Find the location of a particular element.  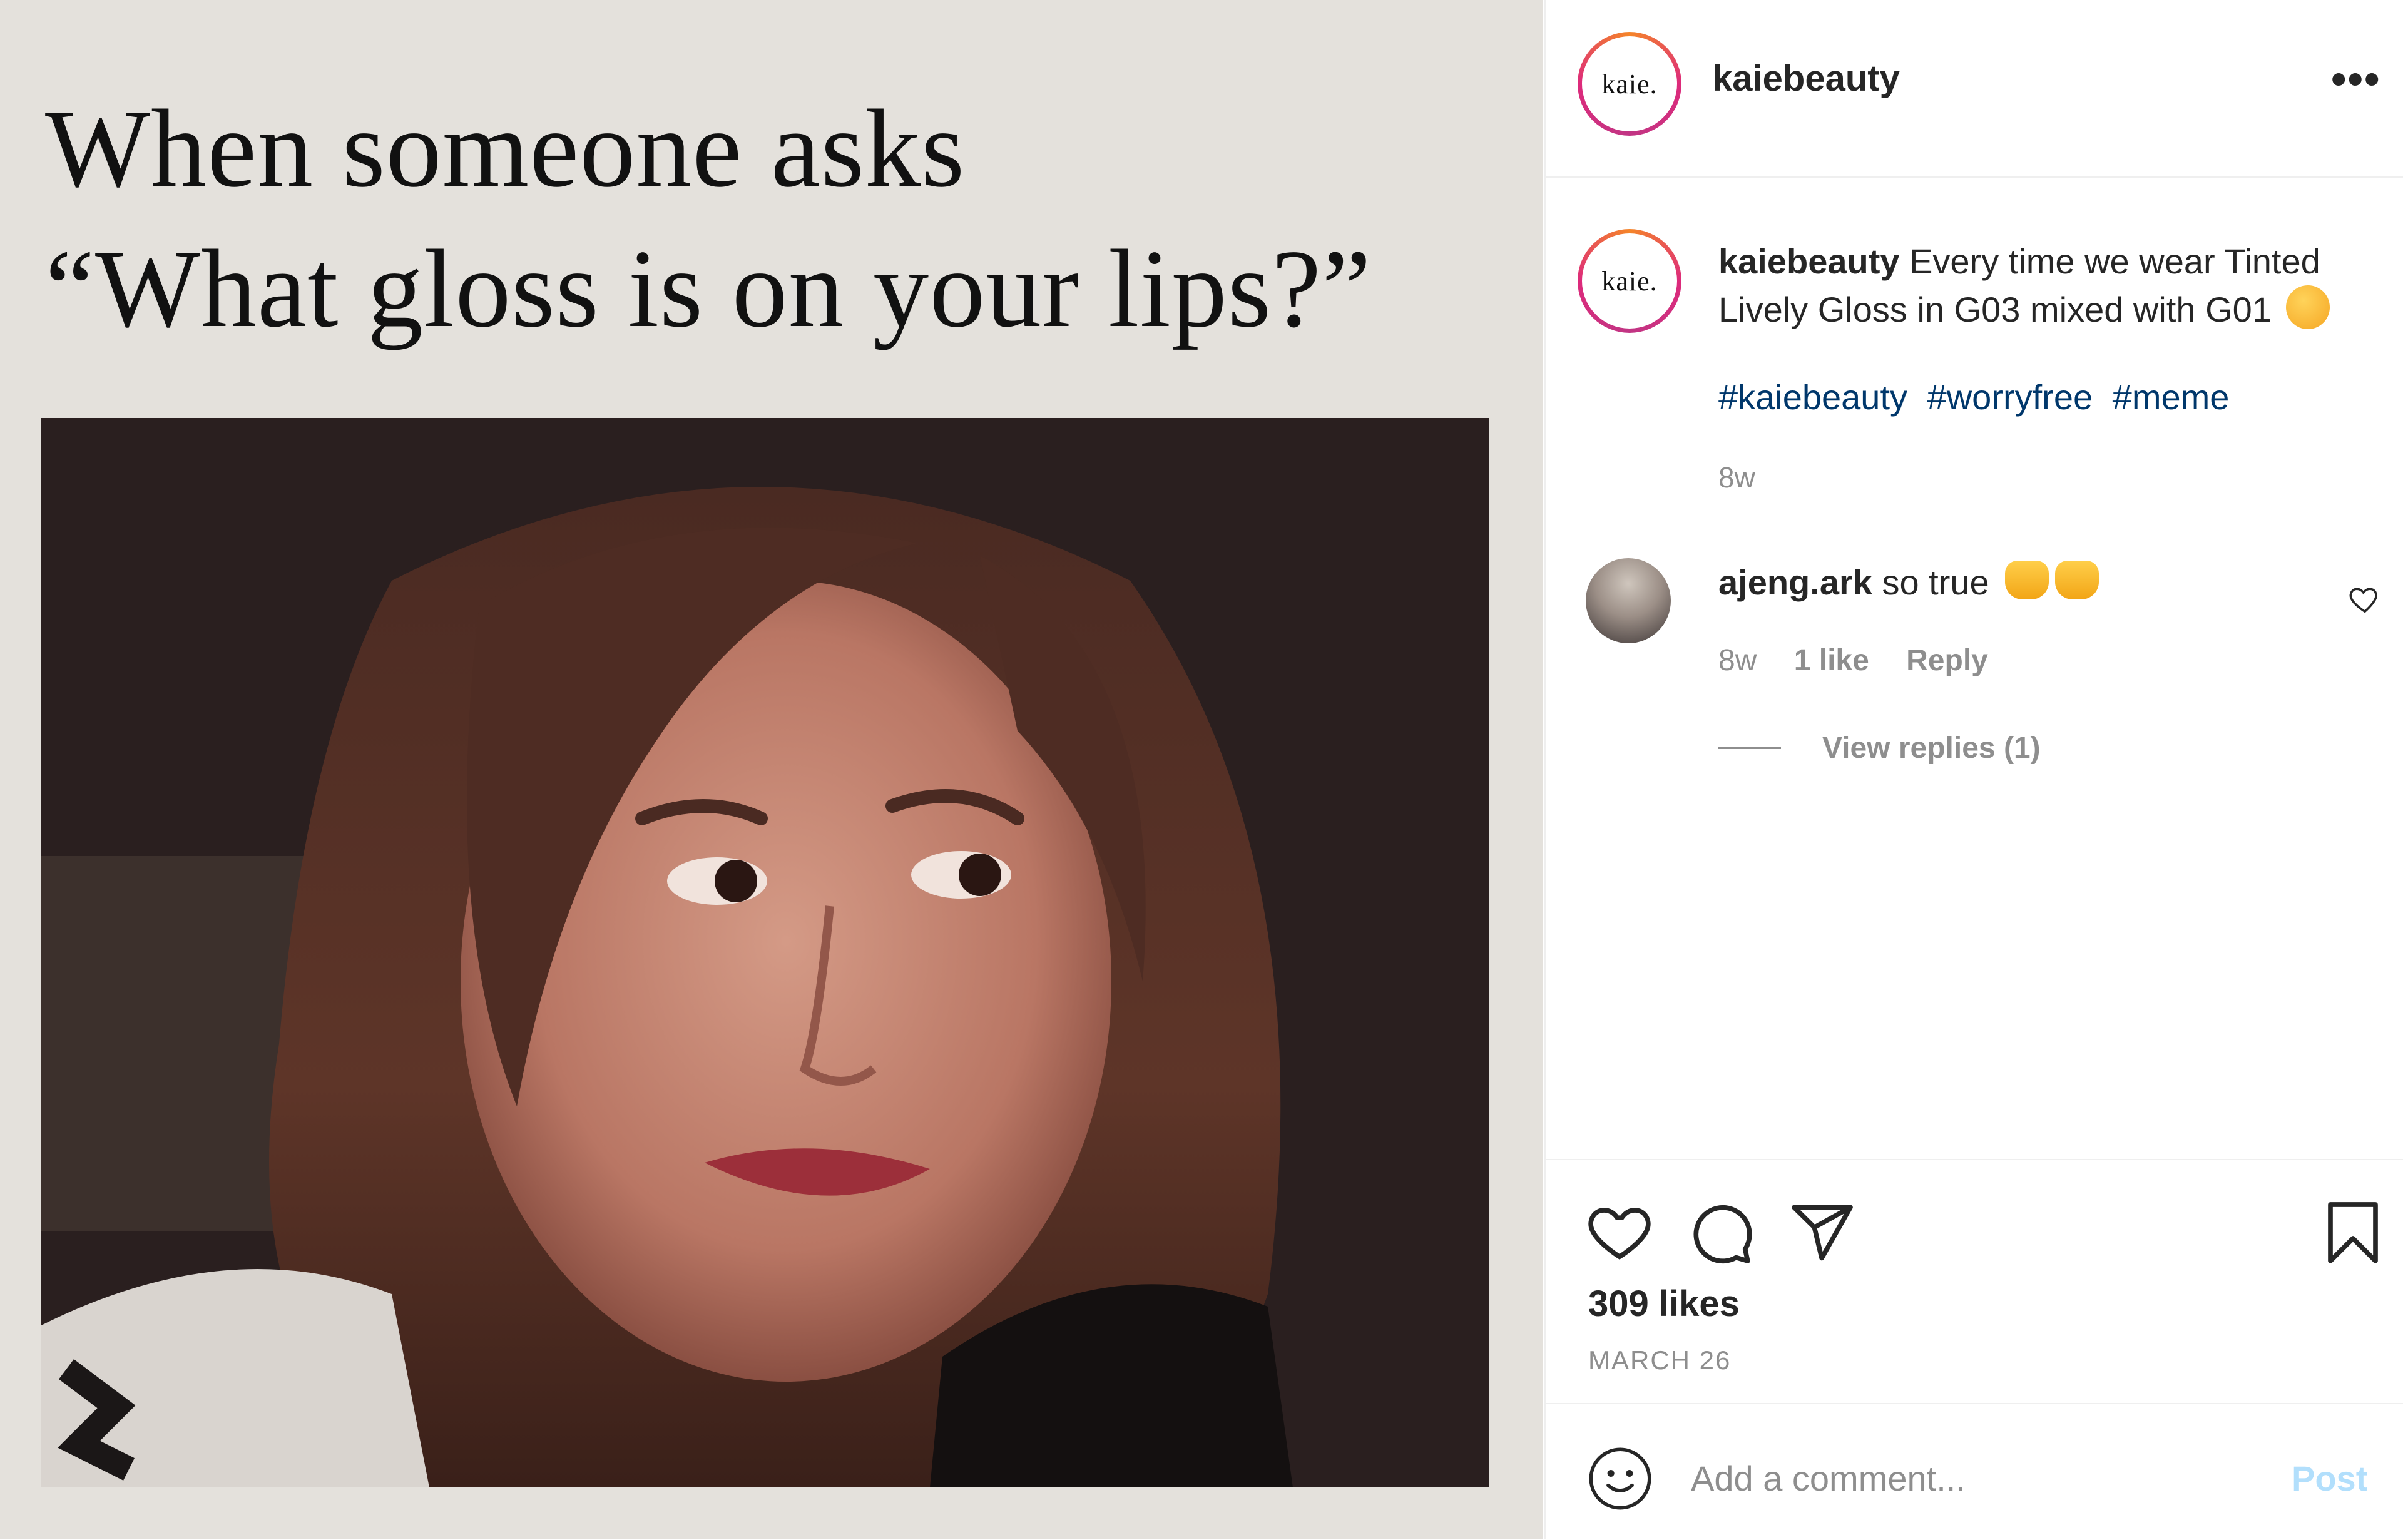

add-comment-bar: Post is located at coordinates (1974, 1471).